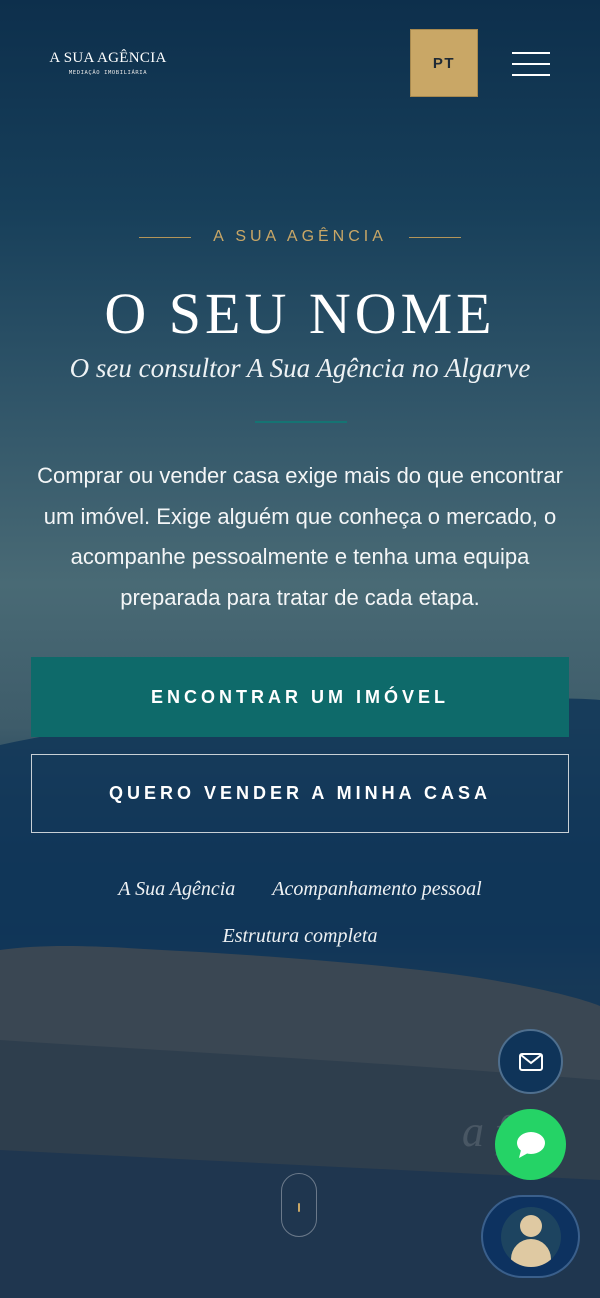 This screenshot has width=600, height=1298. What do you see at coordinates (377, 889) in the screenshot?
I see `tag-personal-support: Acompanhamento pessoal` at bounding box center [377, 889].